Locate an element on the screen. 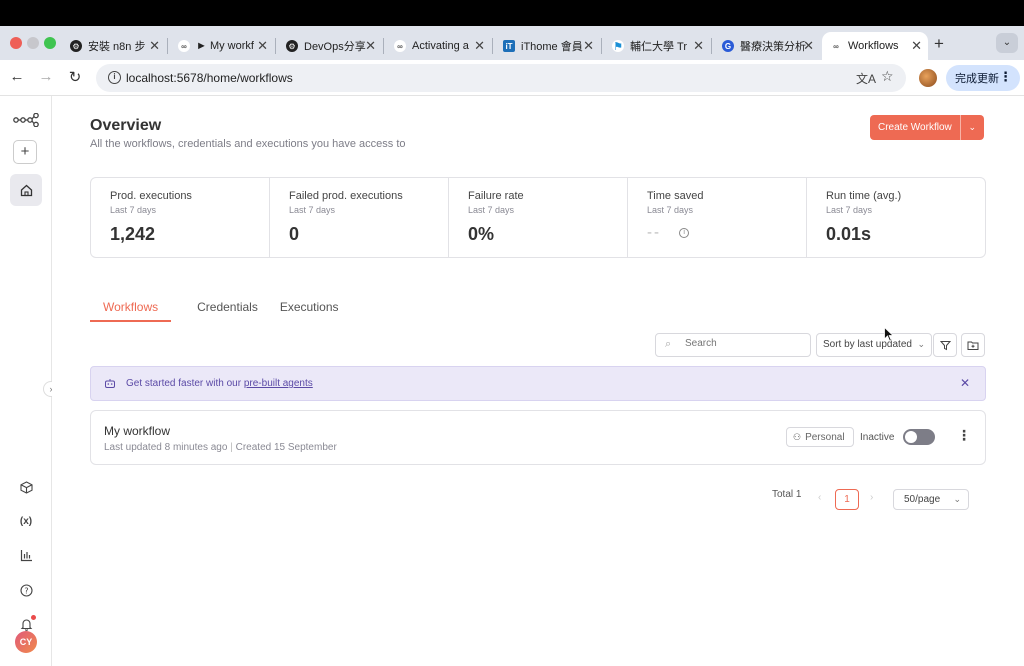  variables-icon: (x) is located at coordinates (26, 521).